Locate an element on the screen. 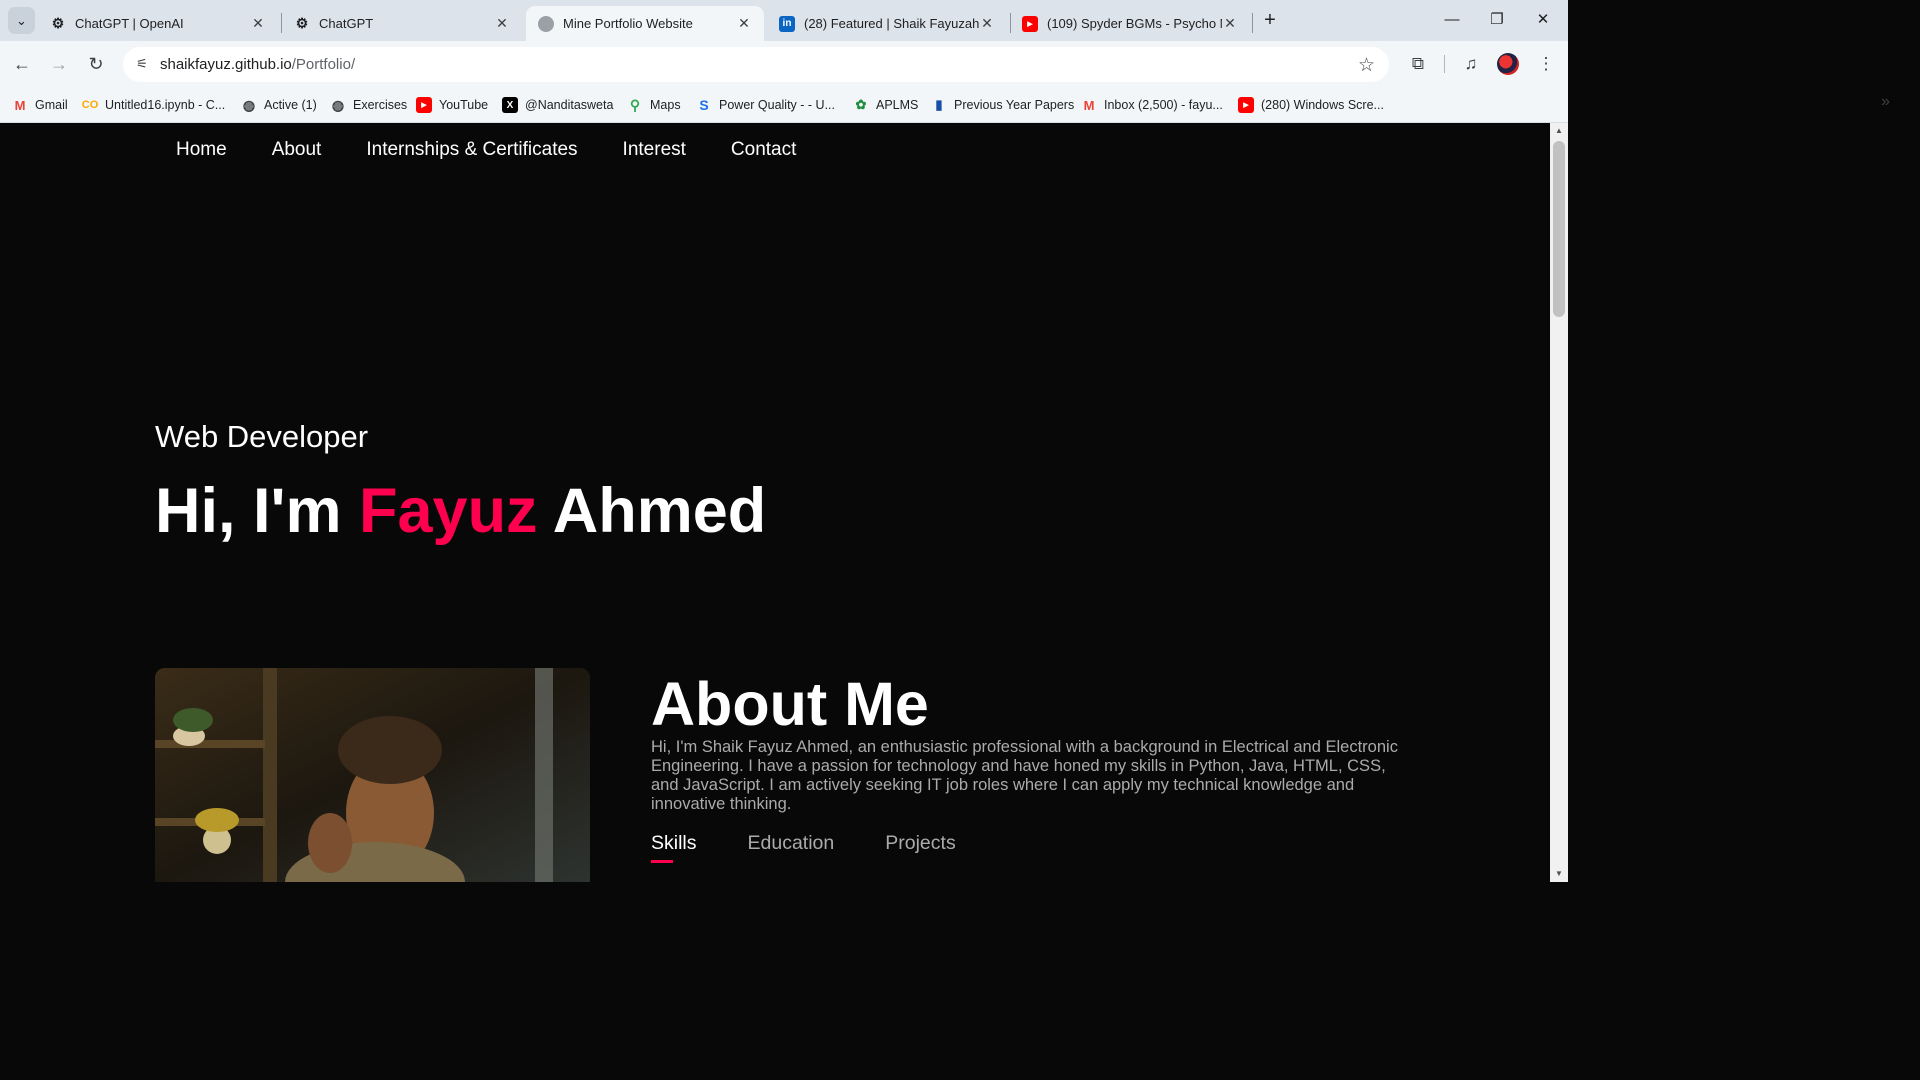 The image size is (1920, 1080). tab-chatgpt: ⚙ ChatGPT ✕ is located at coordinates (402, 23).